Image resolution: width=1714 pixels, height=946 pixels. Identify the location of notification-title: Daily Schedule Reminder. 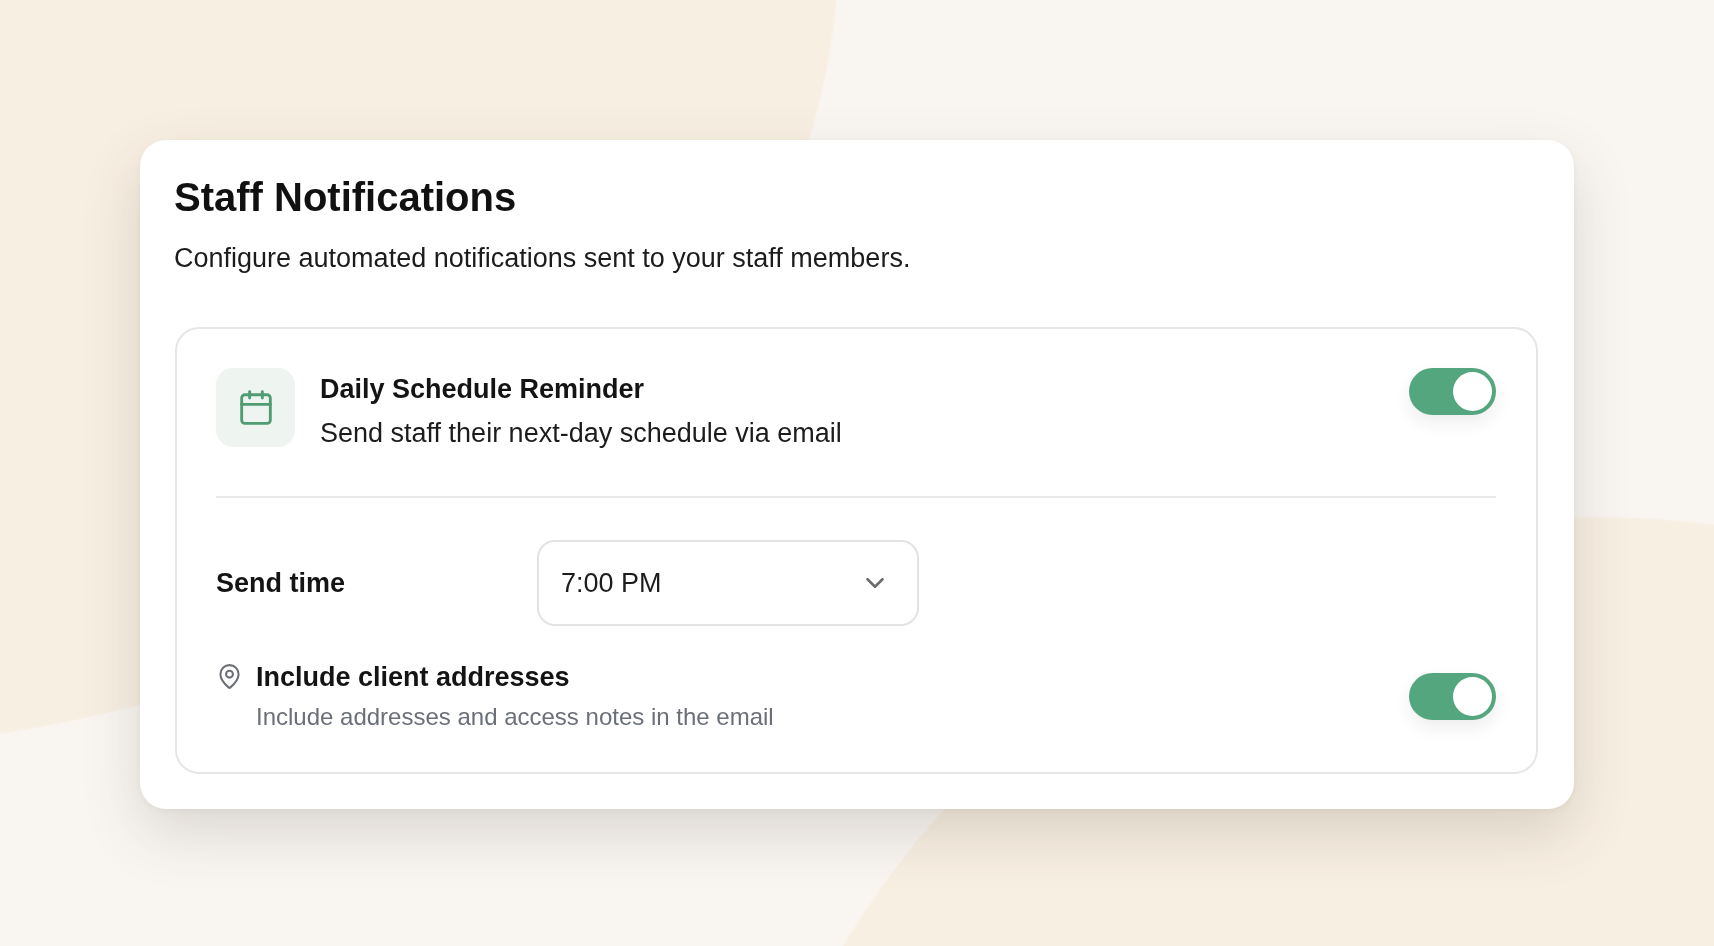
(483, 389).